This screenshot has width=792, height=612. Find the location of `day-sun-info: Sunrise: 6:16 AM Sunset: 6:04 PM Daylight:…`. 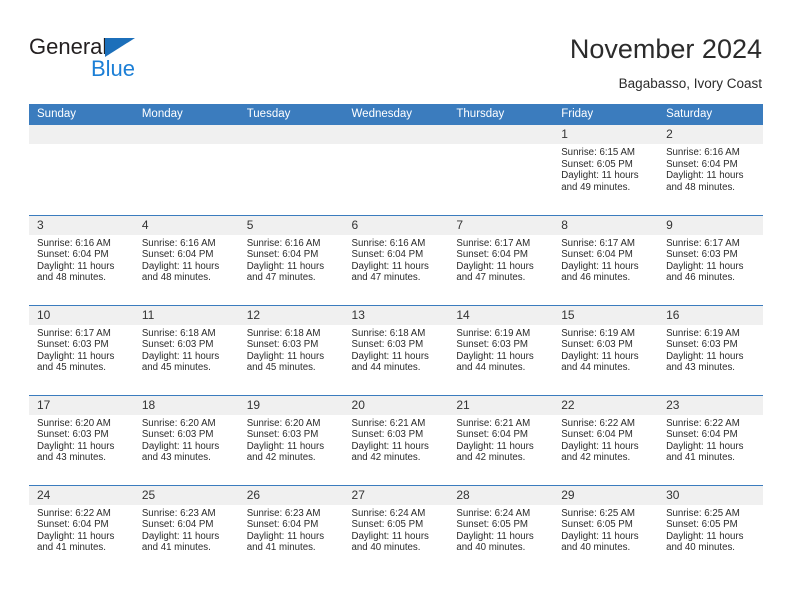

day-sun-info: Sunrise: 6:16 AM Sunset: 6:04 PM Daylight:… is located at coordinates (81, 259).